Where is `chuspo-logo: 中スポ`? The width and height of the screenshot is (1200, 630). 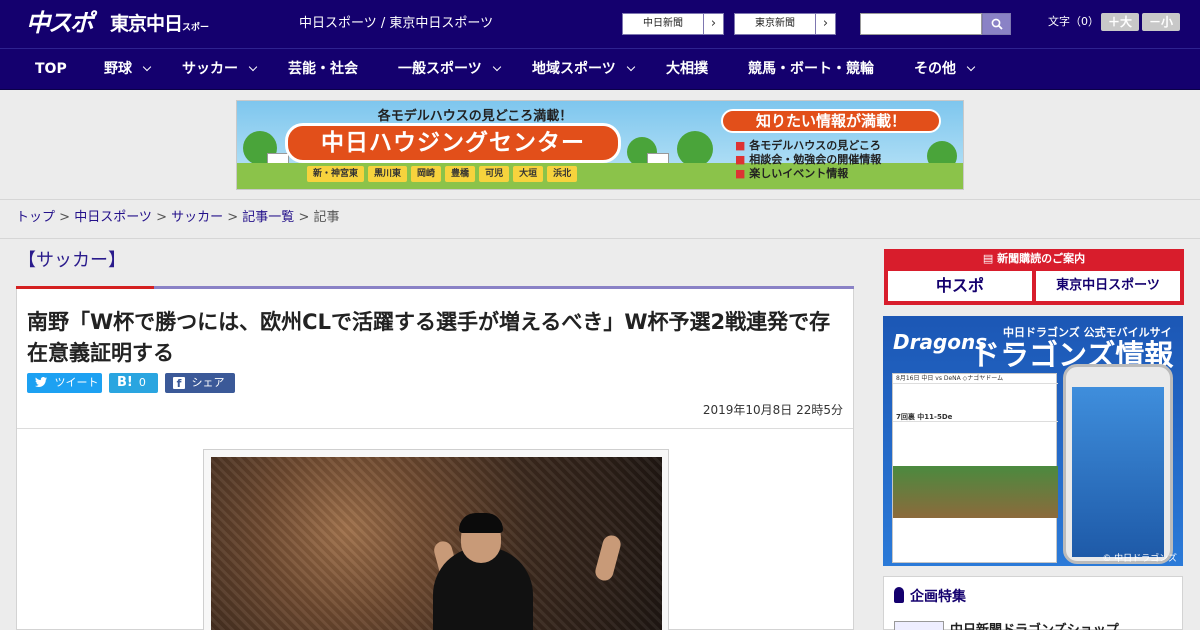 chuspo-logo: 中スポ is located at coordinates (63, 23).